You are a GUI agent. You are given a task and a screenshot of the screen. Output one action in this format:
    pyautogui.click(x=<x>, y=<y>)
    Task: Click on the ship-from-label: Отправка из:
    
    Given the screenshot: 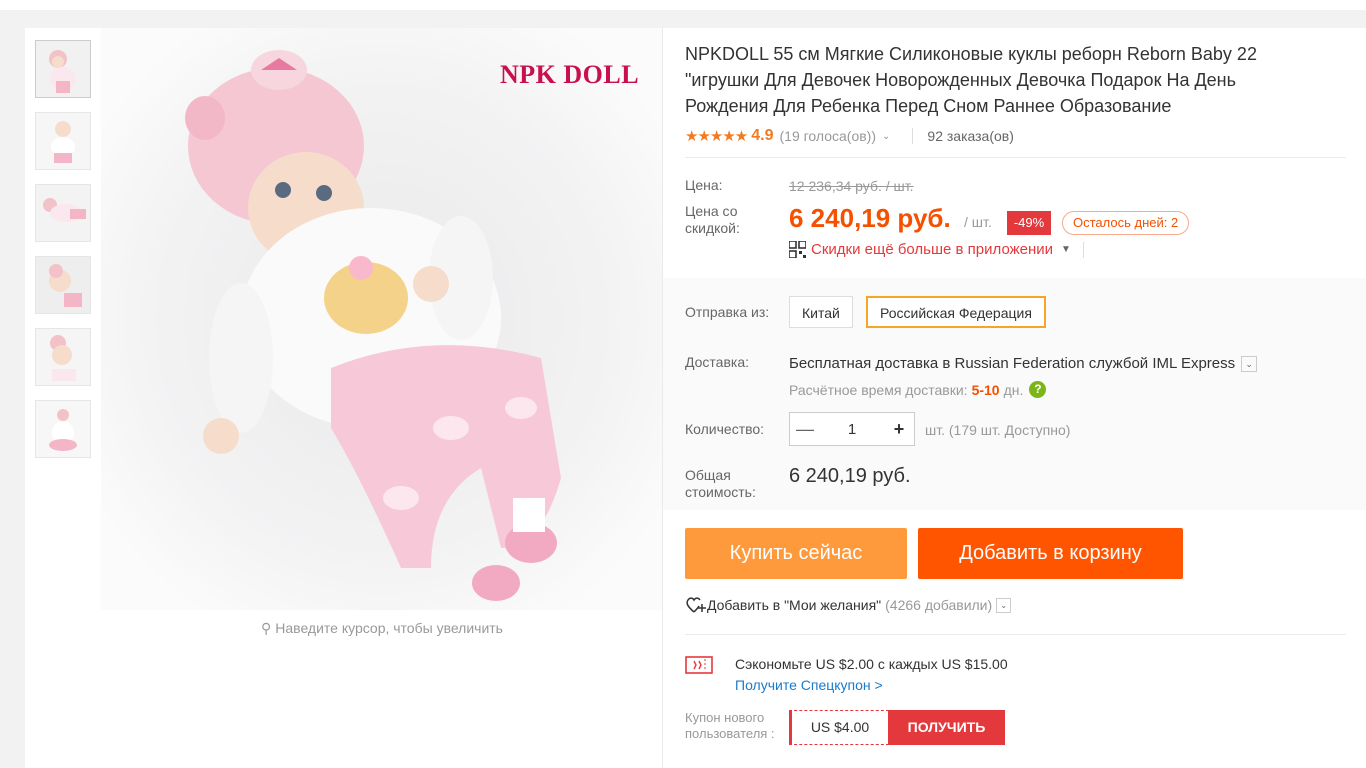 What is the action you would take?
    pyautogui.click(x=727, y=312)
    